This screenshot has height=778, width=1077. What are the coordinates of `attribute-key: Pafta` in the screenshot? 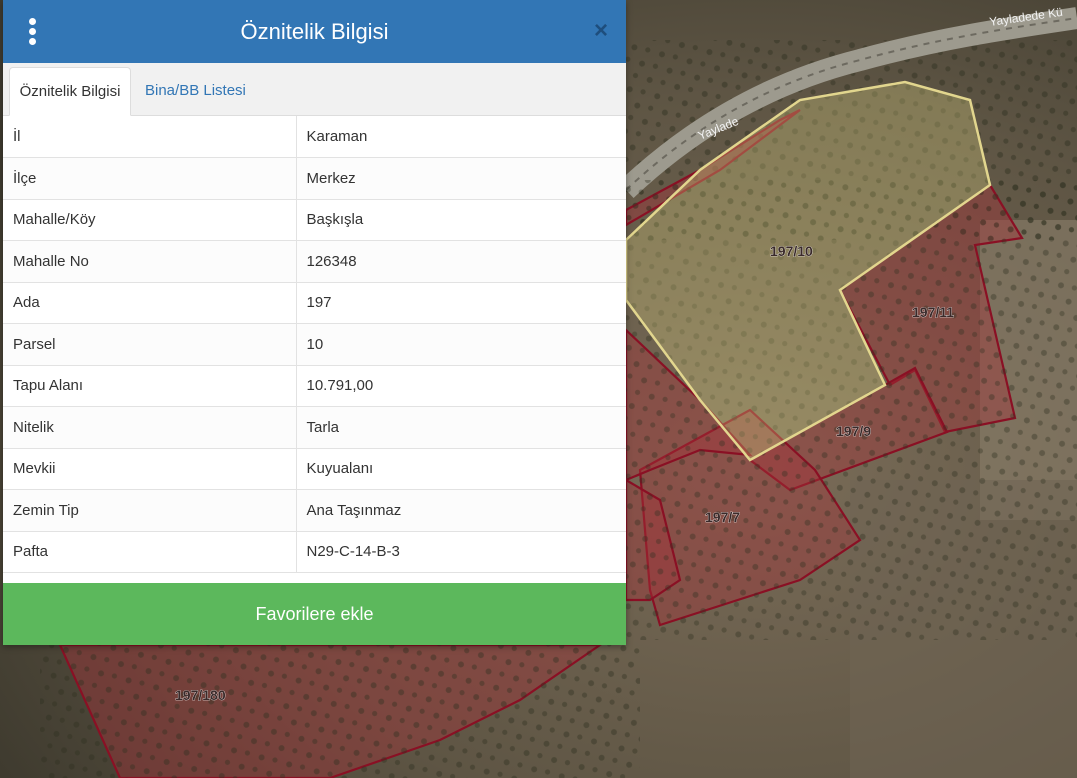 It's located at (150, 552).